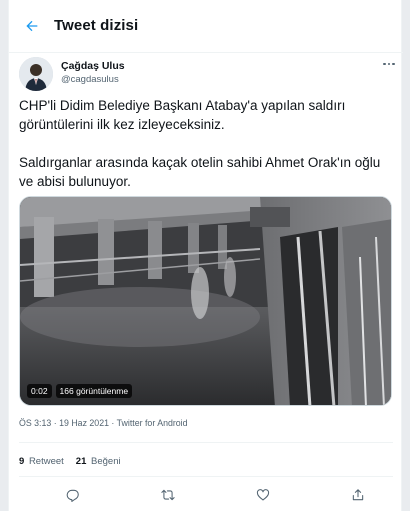  Describe the element at coordinates (70, 461) in the screenshot. I see `tweet-stats: 9 Retweet 21 Beğeni` at that location.